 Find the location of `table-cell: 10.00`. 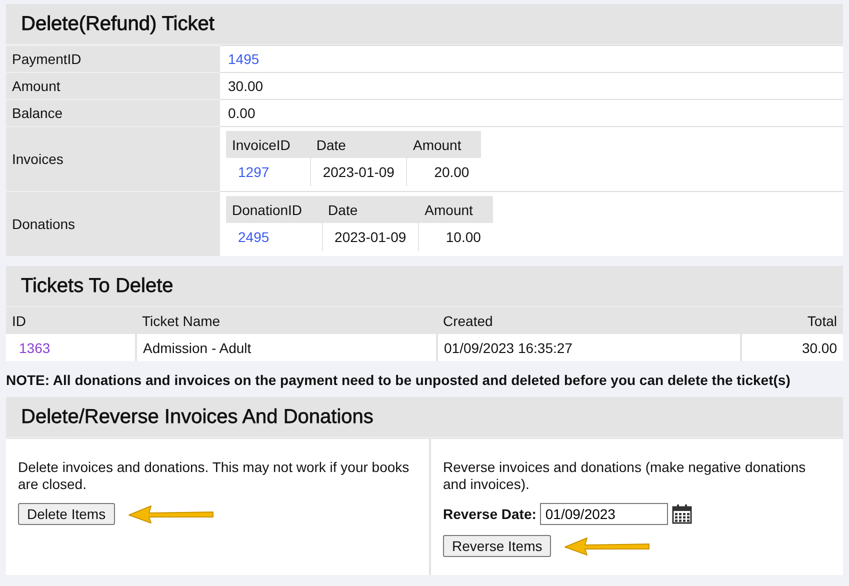

table-cell: 10.00 is located at coordinates (455, 237).